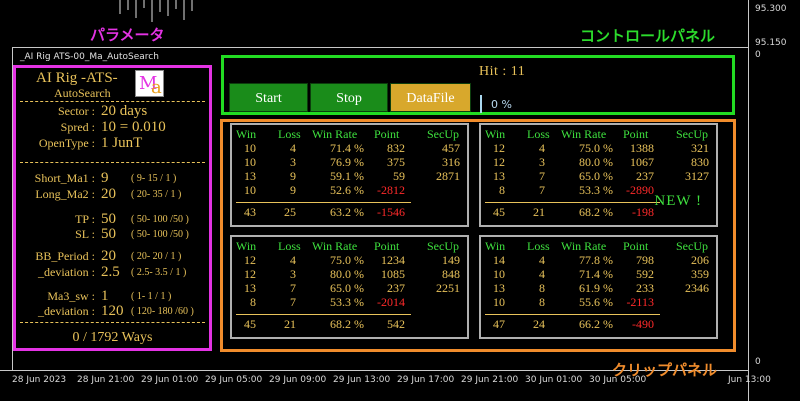 This screenshot has width=800, height=401. I want to click on param-value: 2.5, so click(110, 272).